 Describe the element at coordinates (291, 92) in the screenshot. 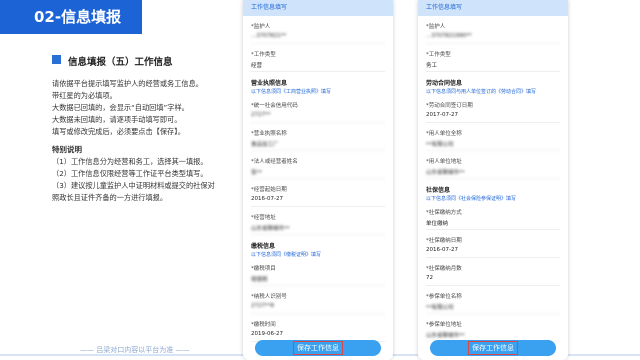

I see `subsection-hint: 以下信息须同《工商营业执照》填写` at that location.